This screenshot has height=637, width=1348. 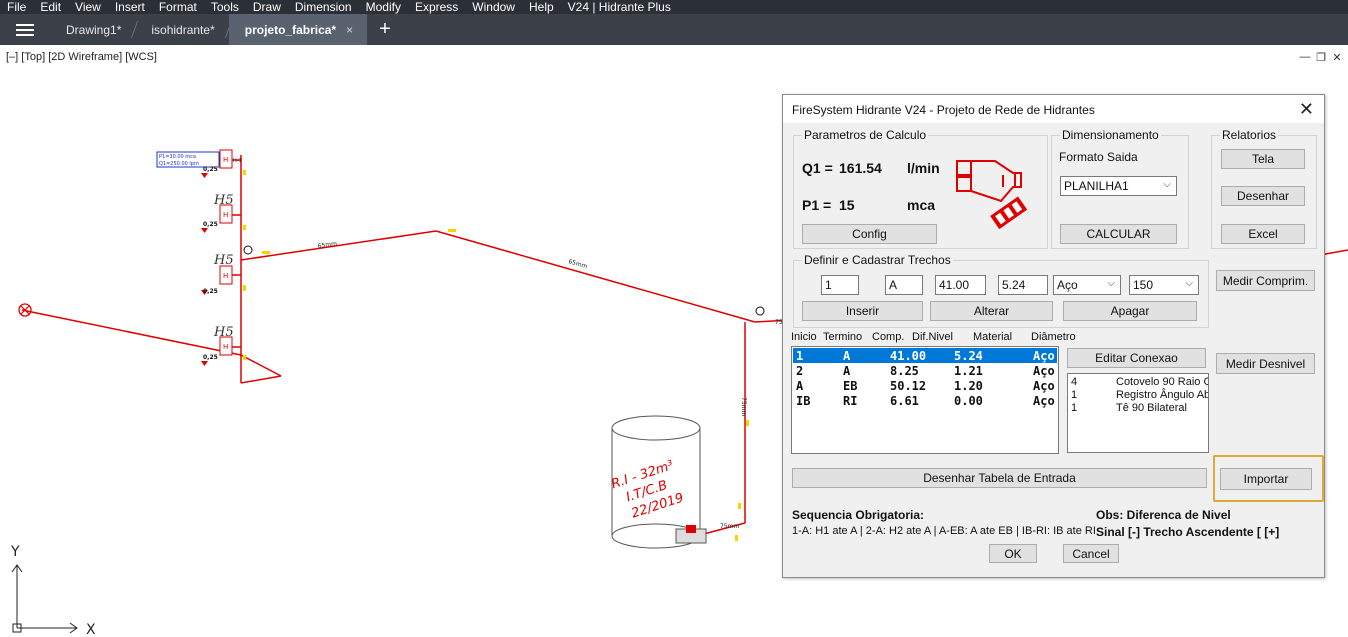 I want to click on medir-desnivel-button: Medir Desnivel, so click(x=1265, y=363).